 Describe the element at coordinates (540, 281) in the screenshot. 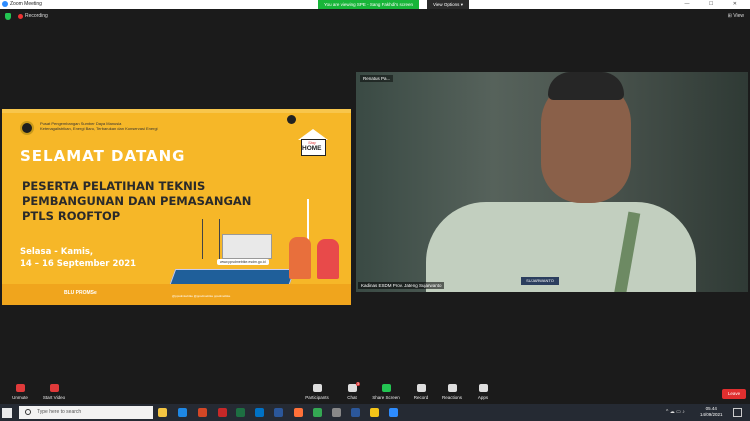

I see `speaker-name-tag: SUJARWANTO` at that location.